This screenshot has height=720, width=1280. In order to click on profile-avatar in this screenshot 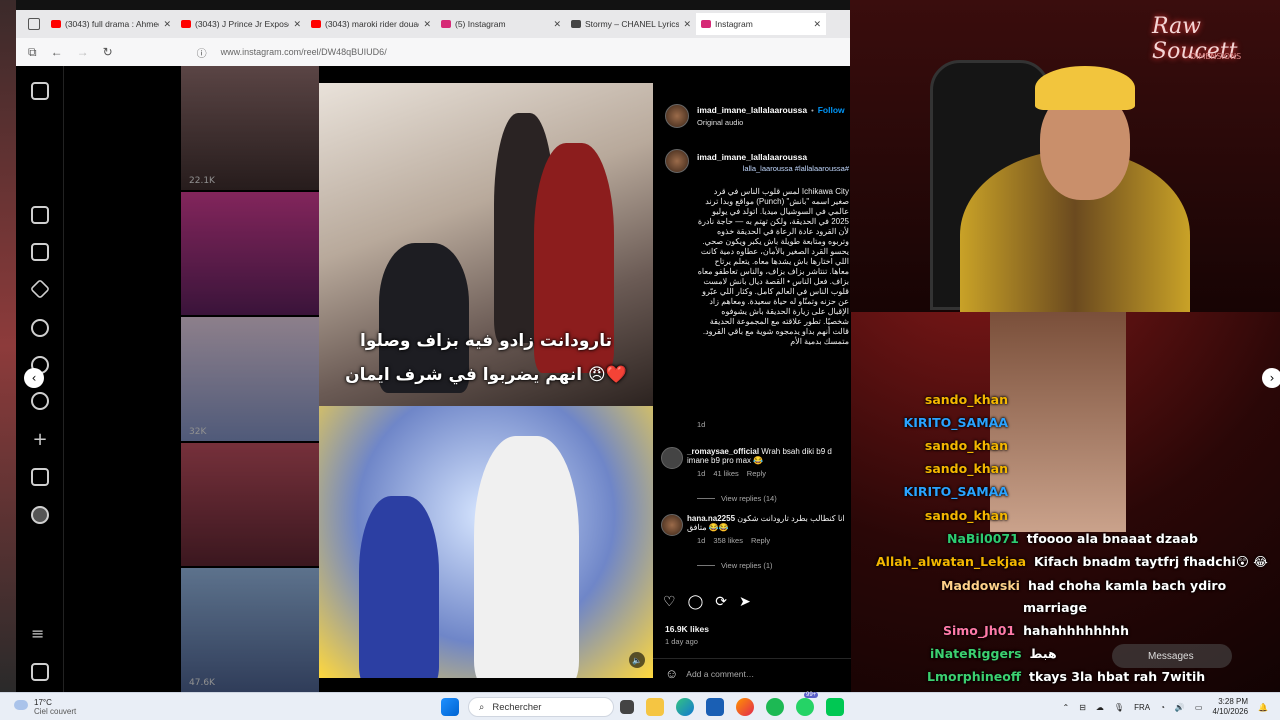, I will do `click(40, 515)`.